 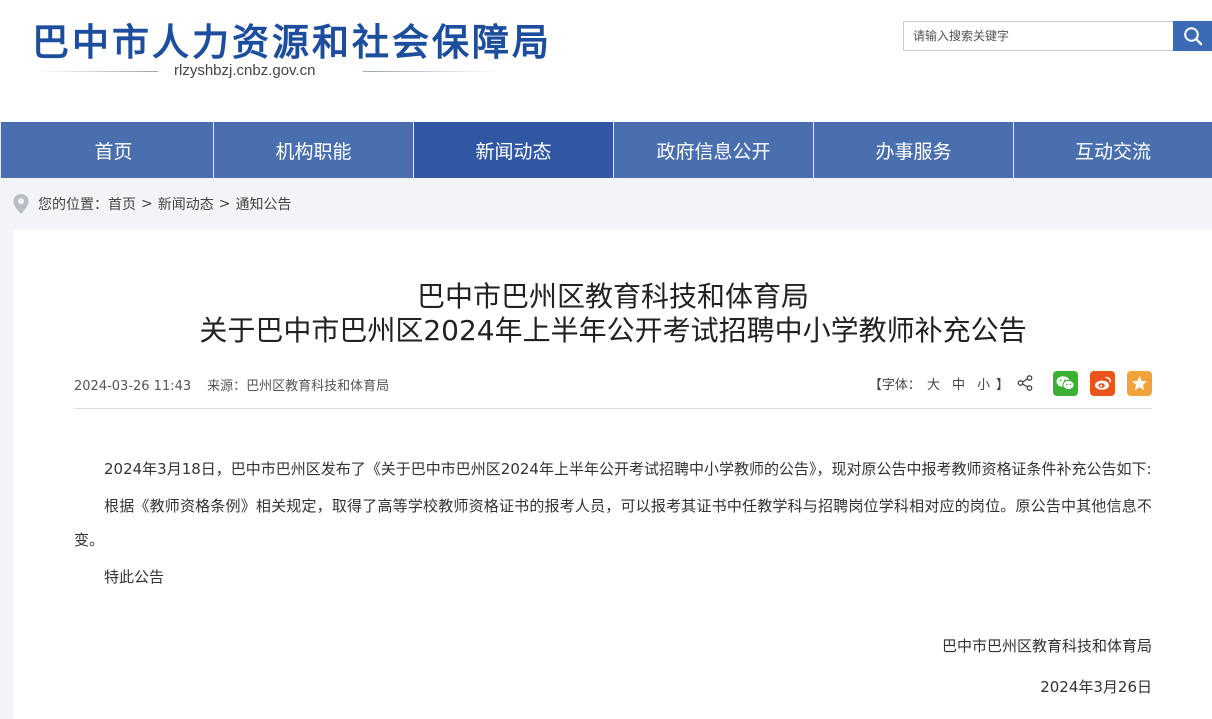 I want to click on nav-item-label: 互动交流, so click(x=1112, y=151).